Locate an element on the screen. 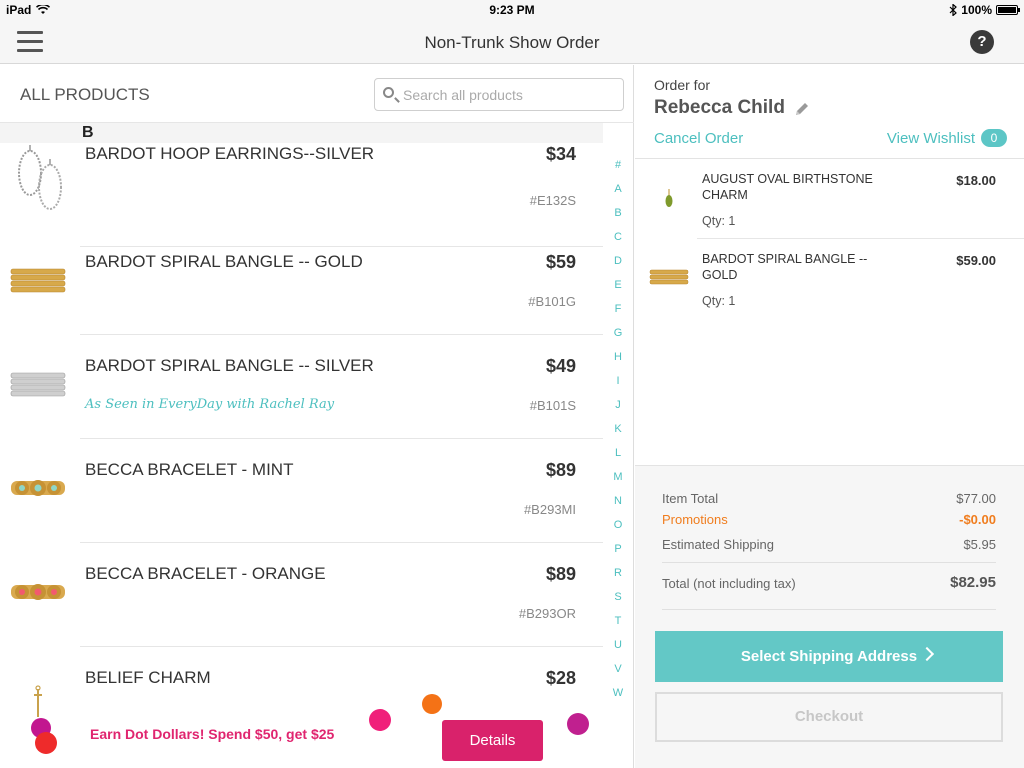 The height and width of the screenshot is (768, 1024). index-letter: G is located at coordinates (618, 339).